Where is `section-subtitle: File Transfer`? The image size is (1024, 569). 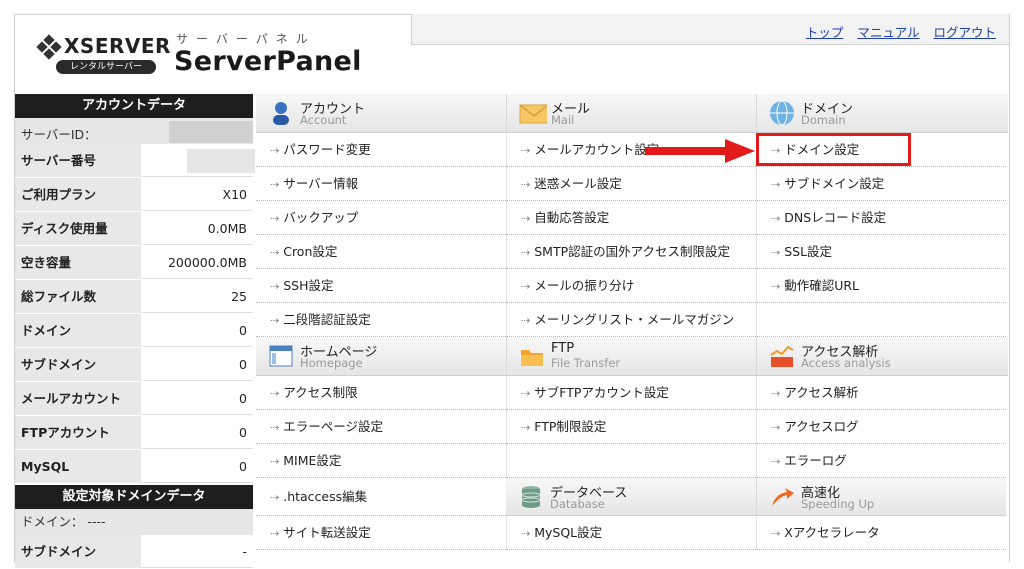 section-subtitle: File Transfer is located at coordinates (586, 363).